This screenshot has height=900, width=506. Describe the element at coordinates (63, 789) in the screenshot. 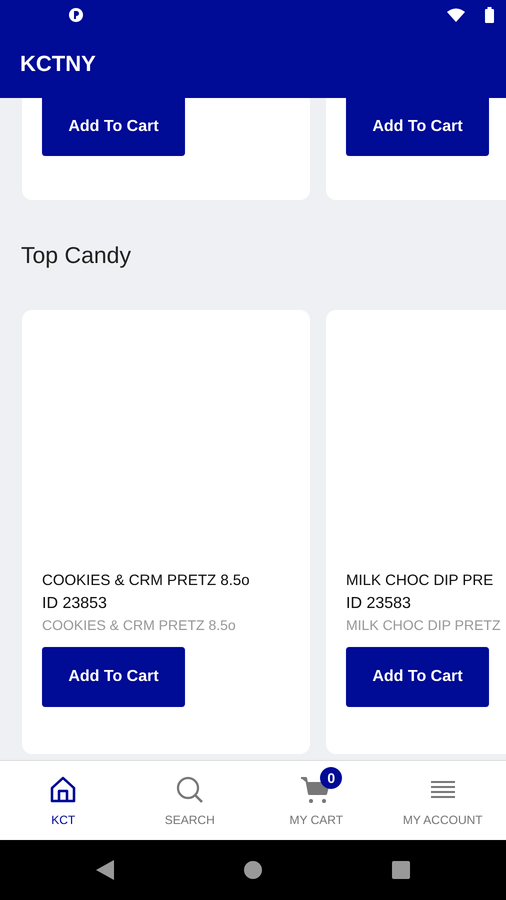

I see `home-icon` at that location.